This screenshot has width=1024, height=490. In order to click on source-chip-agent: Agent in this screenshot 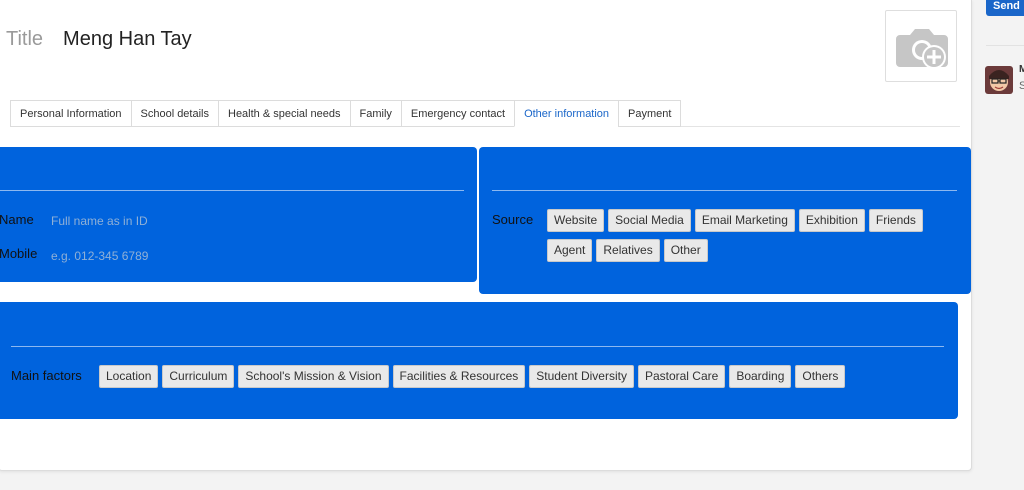, I will do `click(570, 250)`.